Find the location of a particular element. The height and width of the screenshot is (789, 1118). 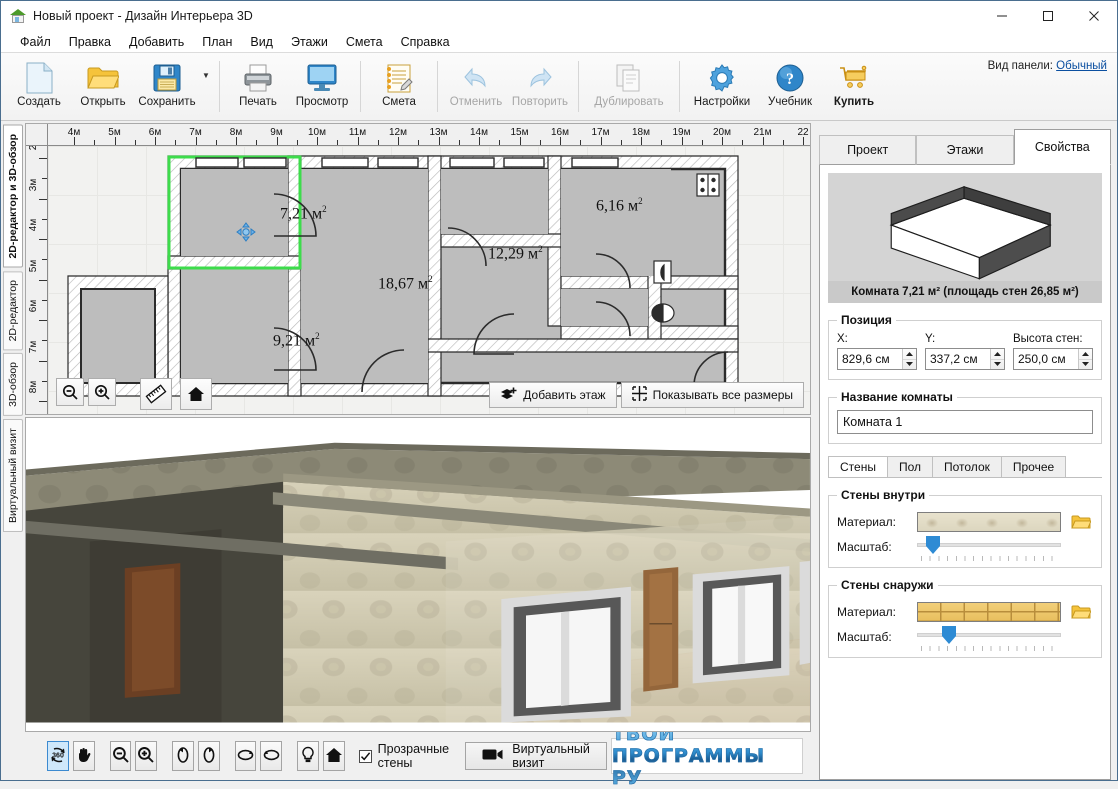

plan-ruler-button is located at coordinates (156, 394).